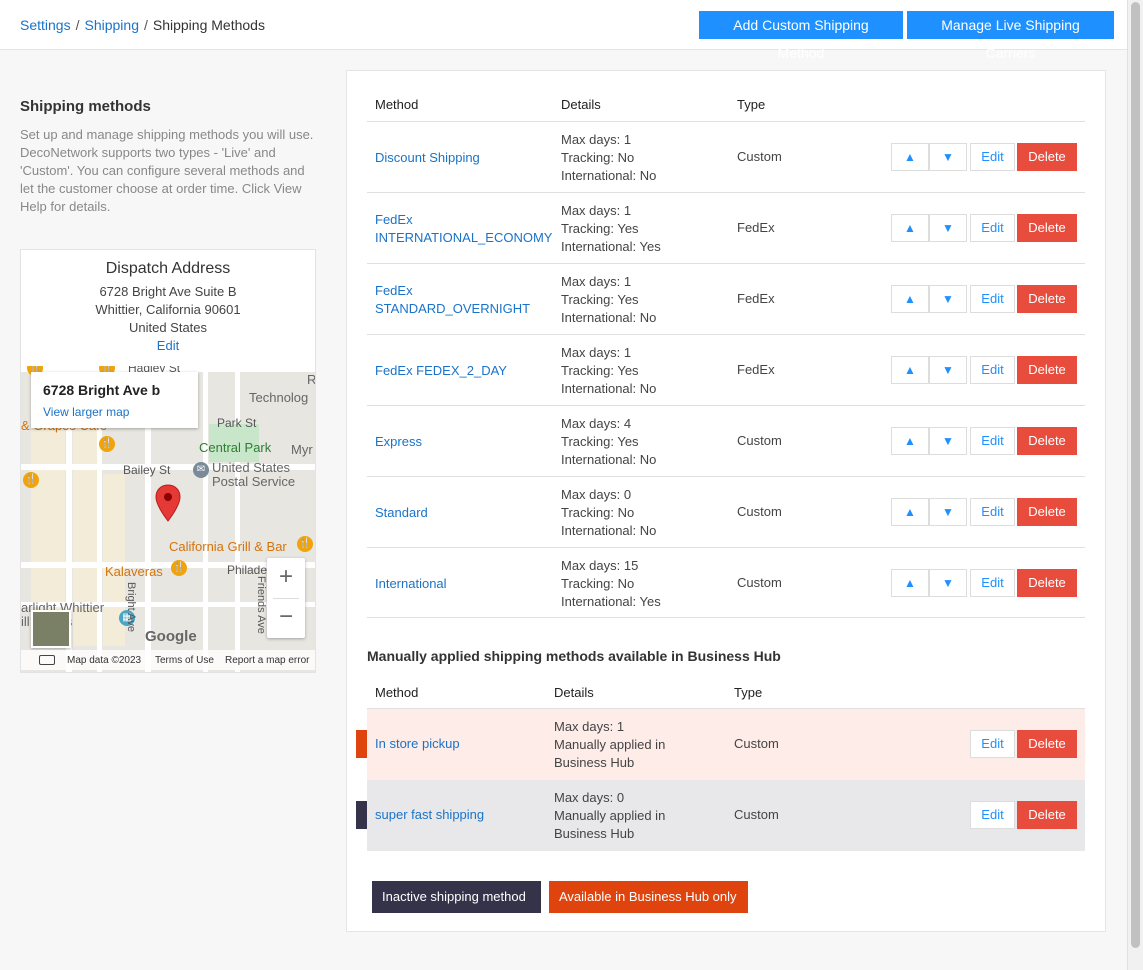 This screenshot has height=970, width=1143. I want to click on dispatch-address-line1: 6728 Bright Ave Suite B, so click(168, 291).